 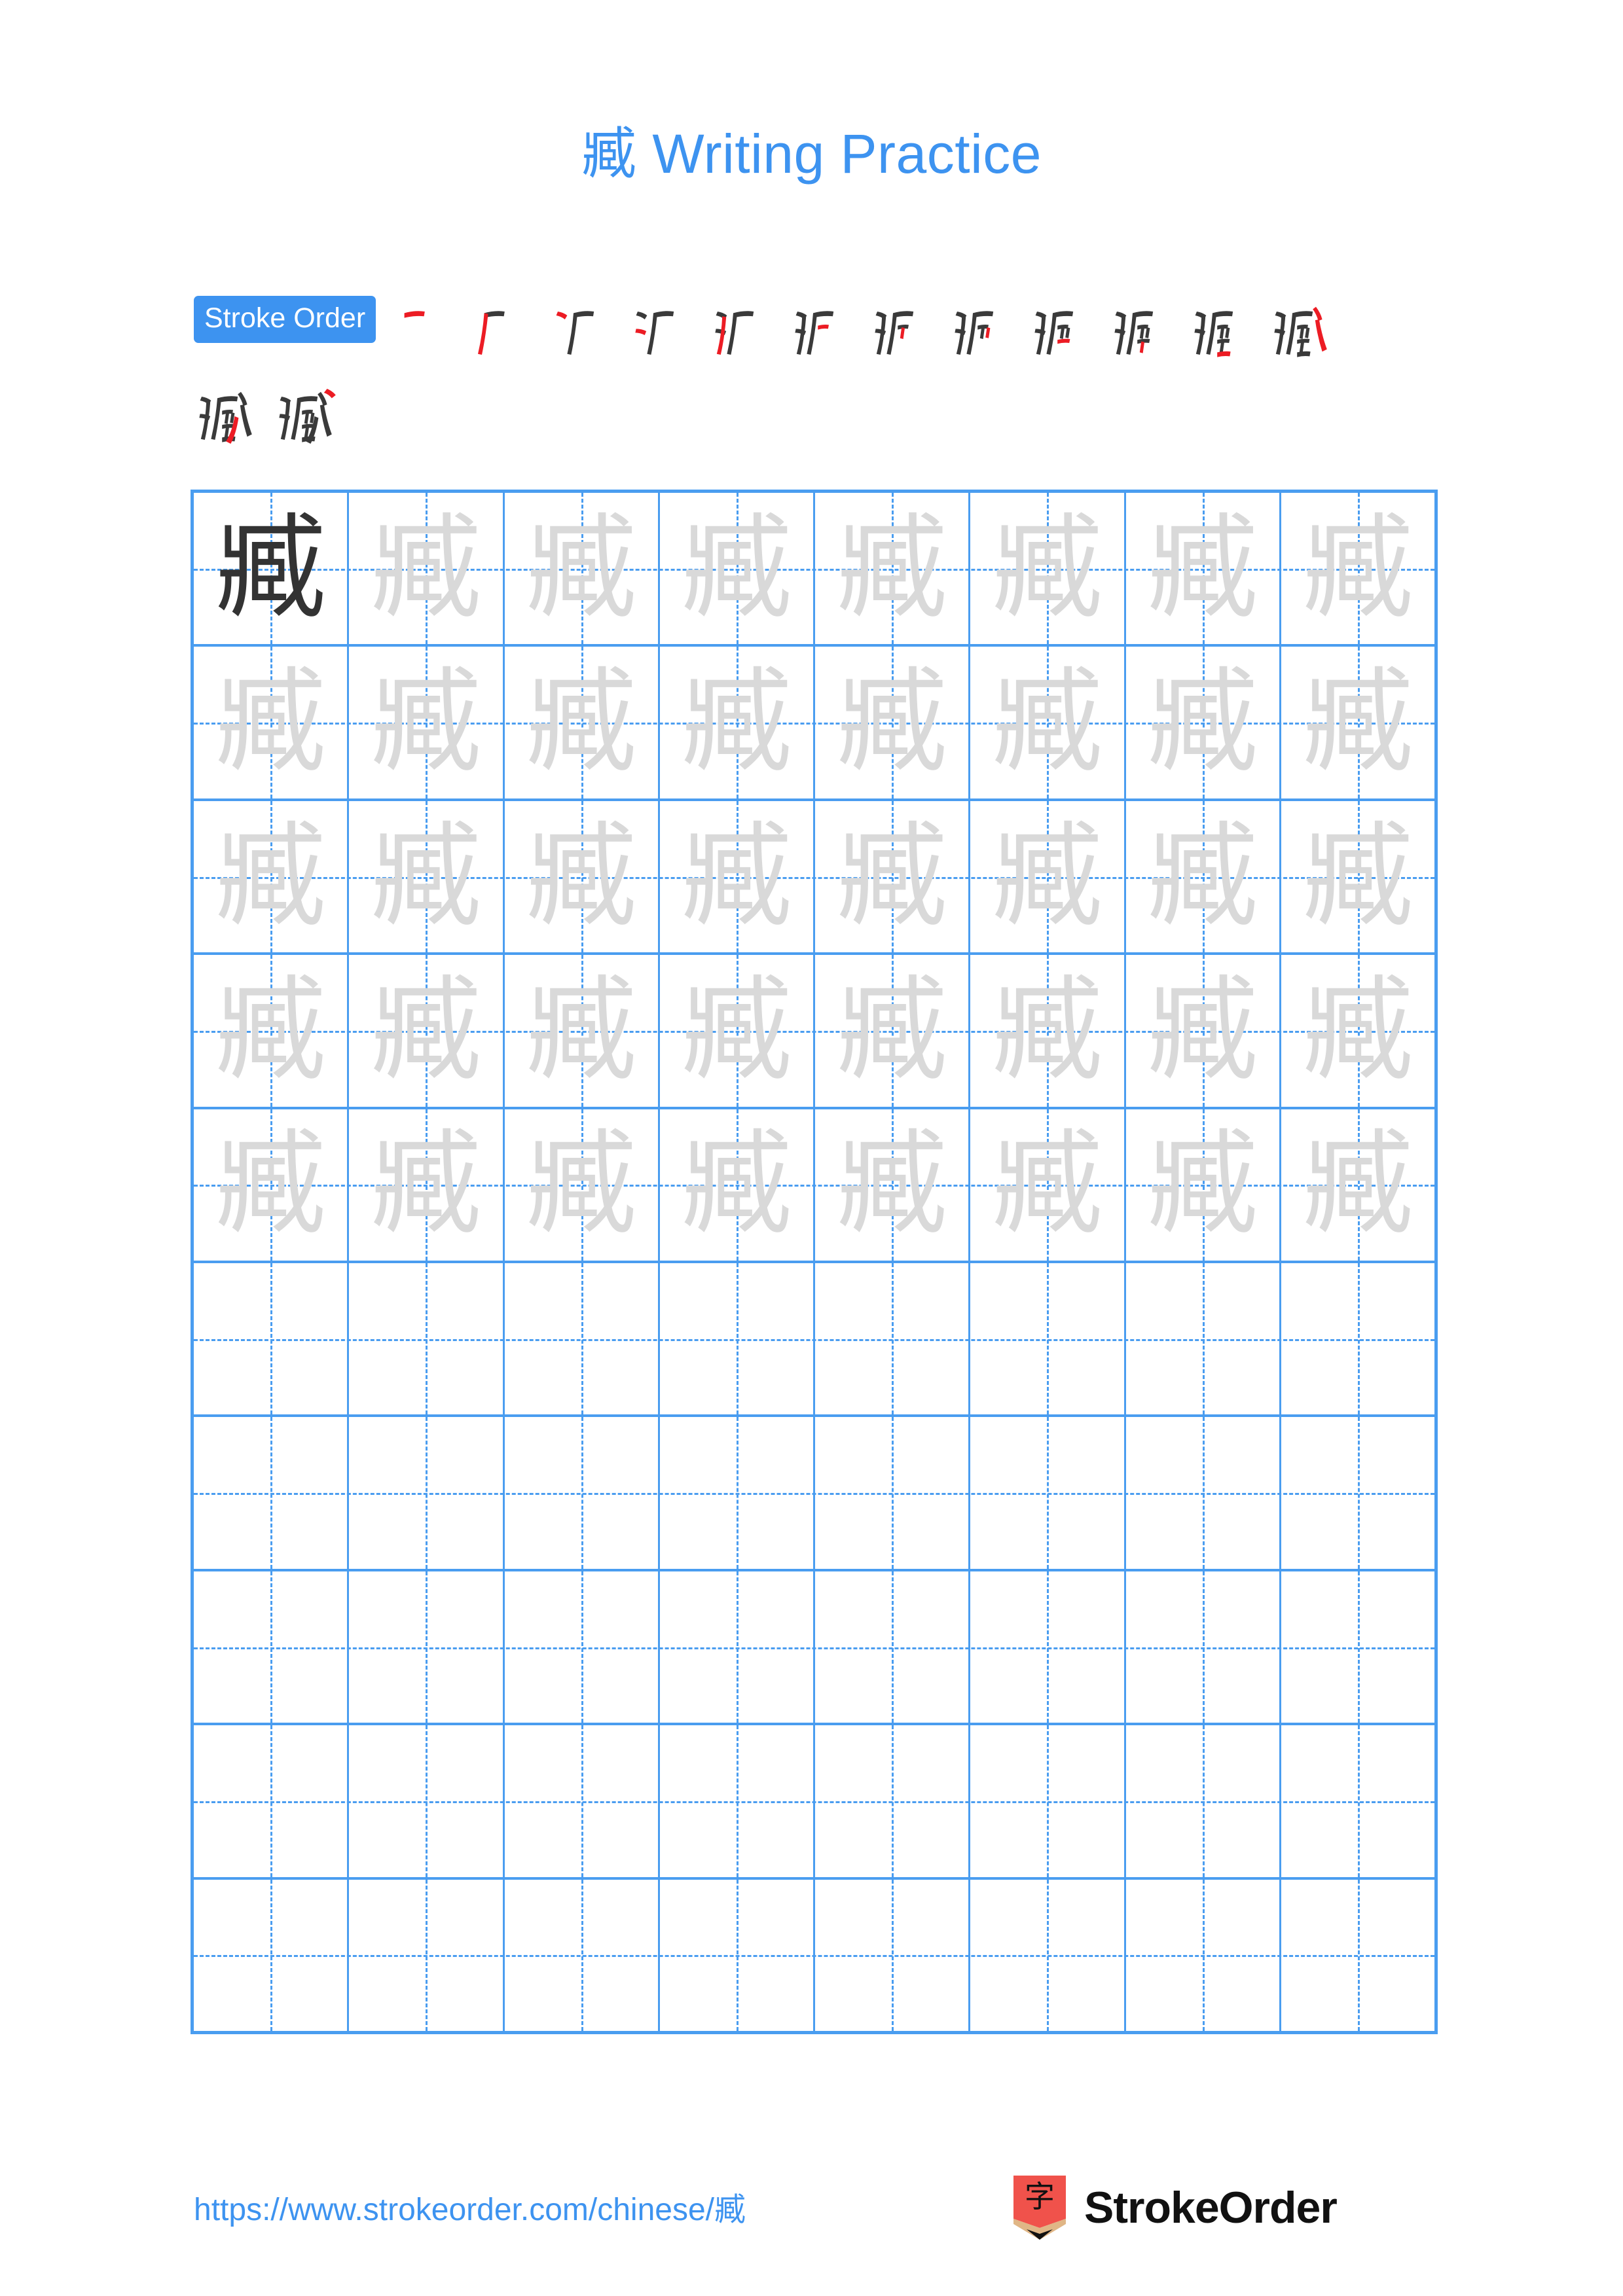 What do you see at coordinates (1175, 2208) in the screenshot?
I see `brand-footer: 字 StrokeOrder` at bounding box center [1175, 2208].